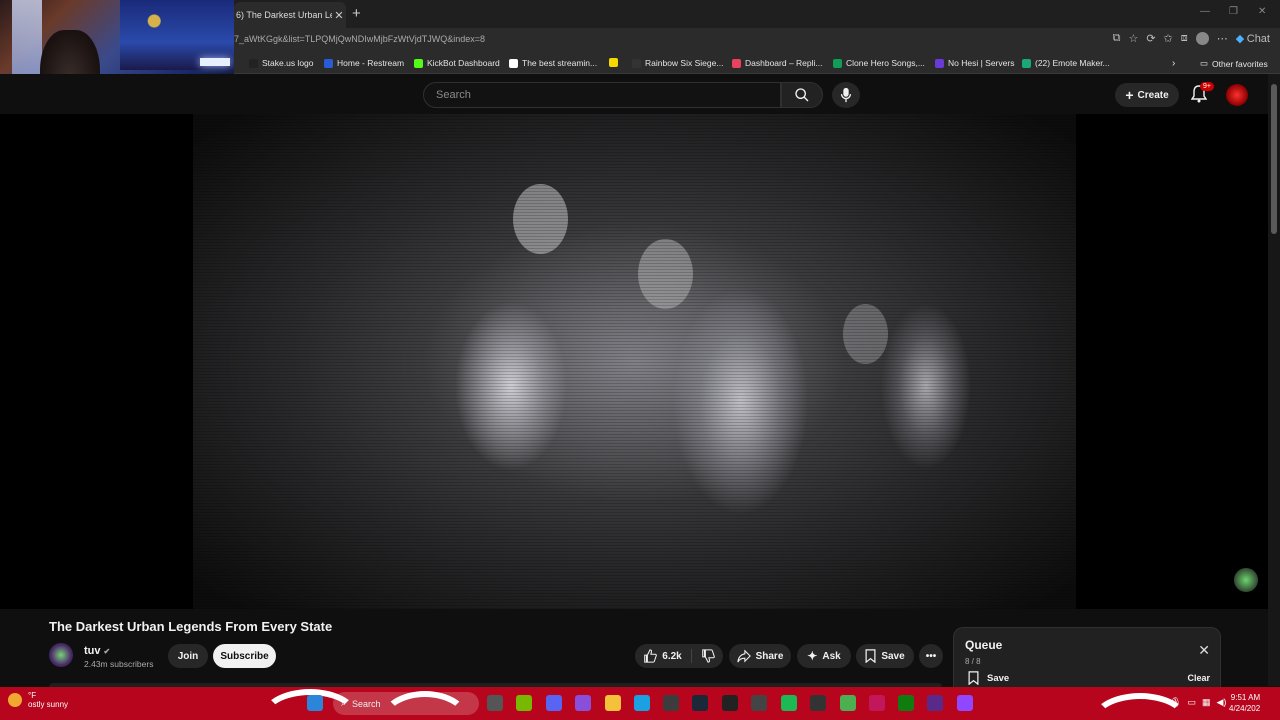  What do you see at coordinates (935, 703) in the screenshot?
I see `app-p-icon` at bounding box center [935, 703].